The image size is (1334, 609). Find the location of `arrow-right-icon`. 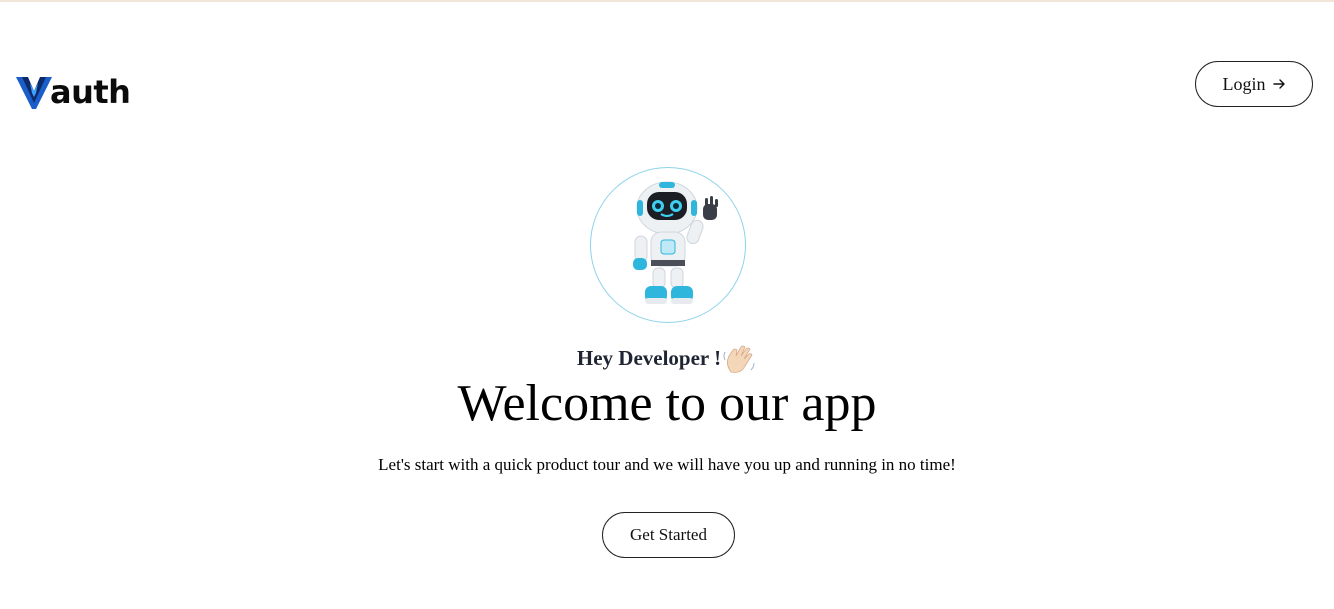

arrow-right-icon is located at coordinates (1278, 84).